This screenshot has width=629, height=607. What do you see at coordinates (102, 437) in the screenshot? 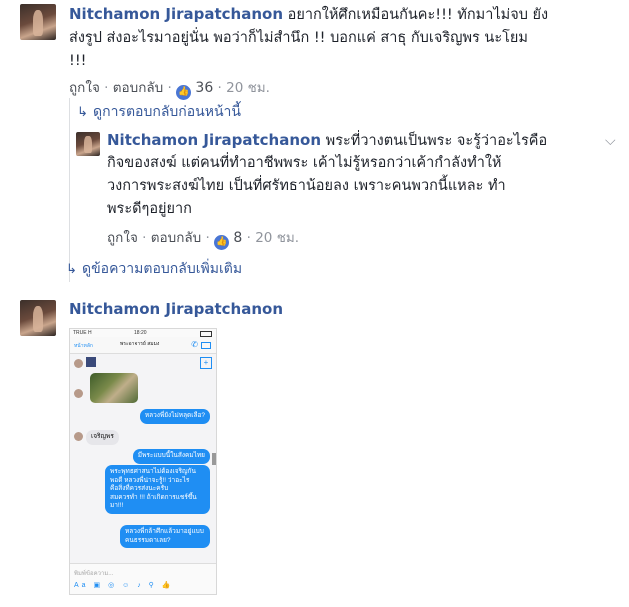
I see `message-incoming: เจริญพร` at bounding box center [102, 437].